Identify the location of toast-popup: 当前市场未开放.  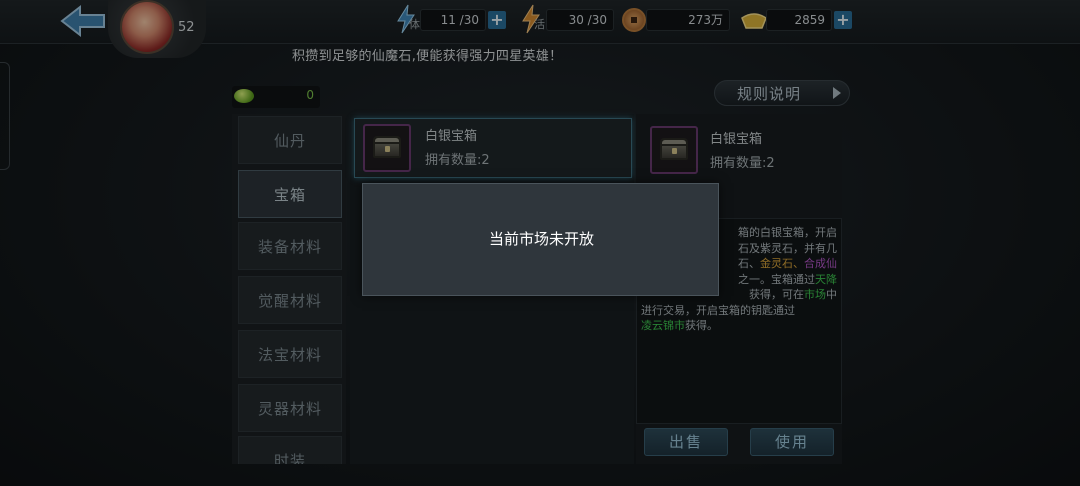
(540, 239).